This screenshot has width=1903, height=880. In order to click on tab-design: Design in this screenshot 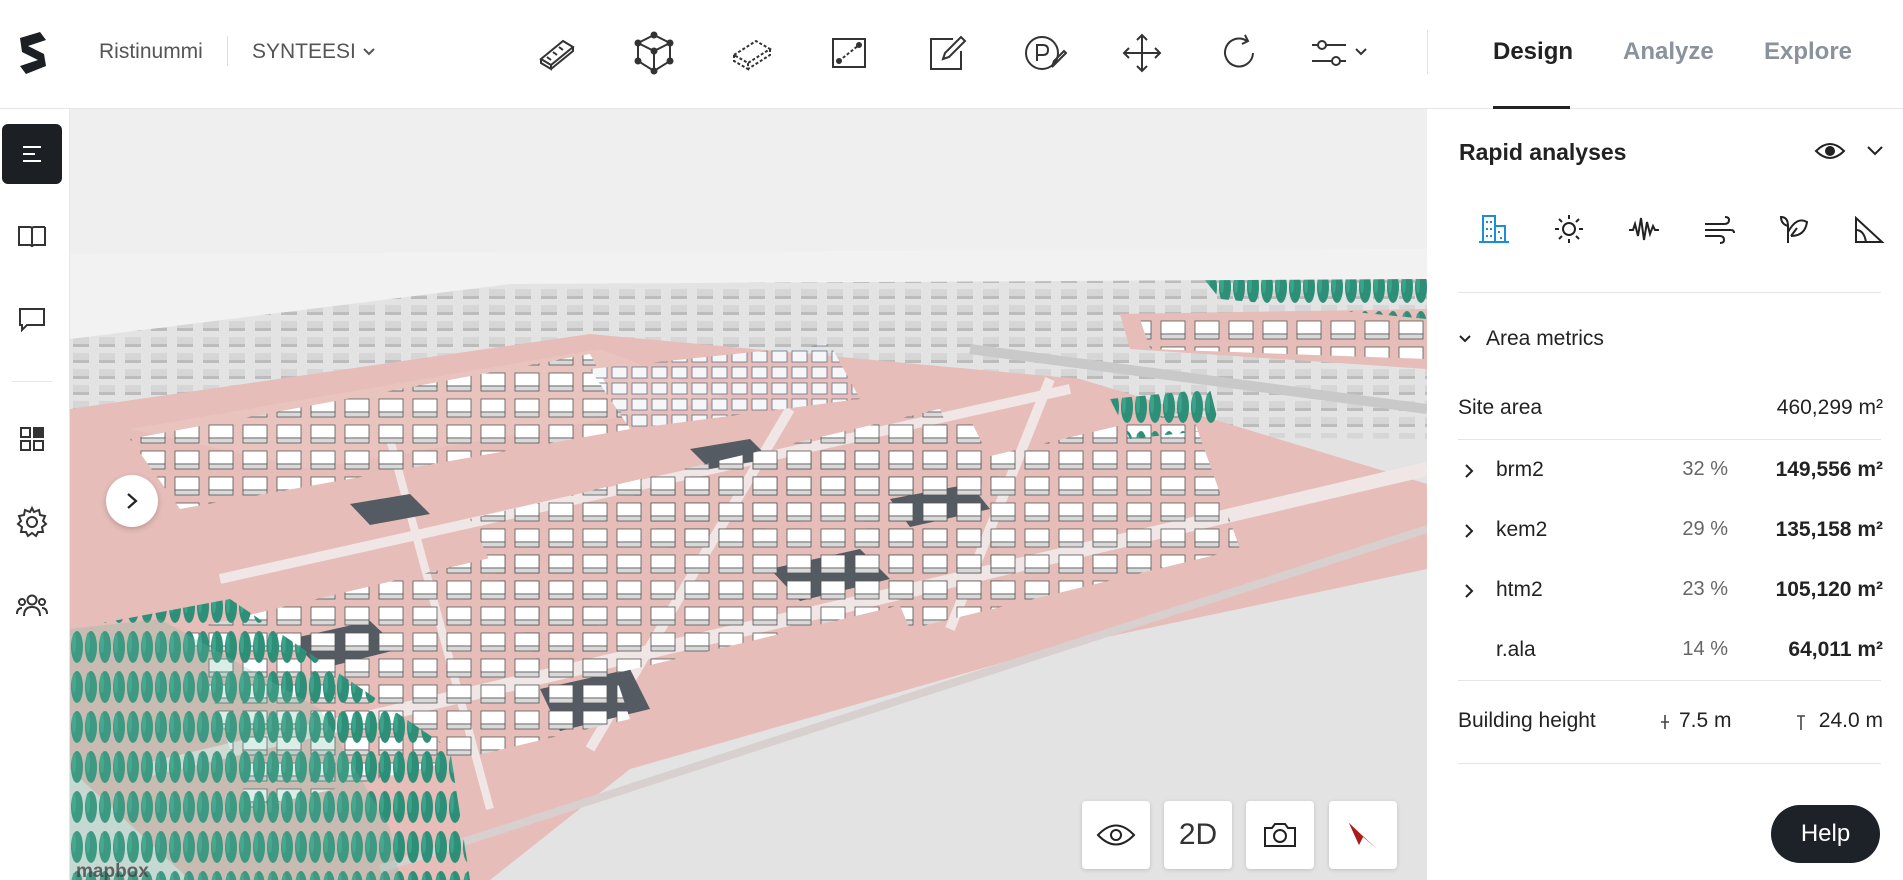, I will do `click(1533, 52)`.